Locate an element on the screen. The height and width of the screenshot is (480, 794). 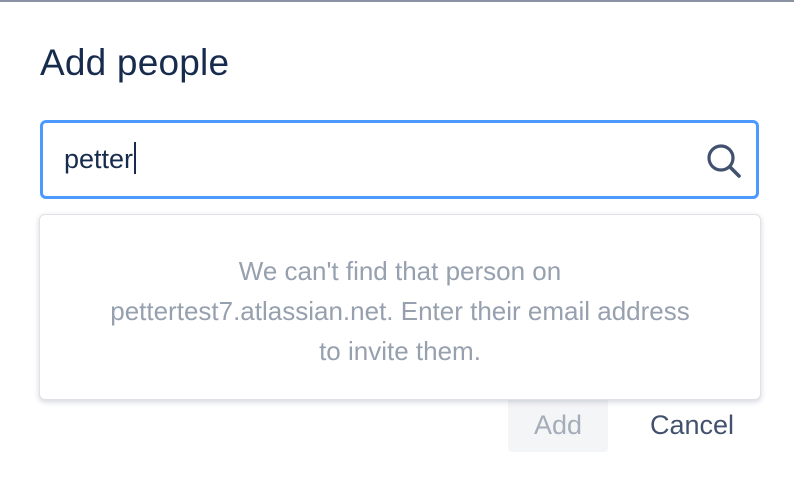
dialog-title: Add people is located at coordinates (135, 62).